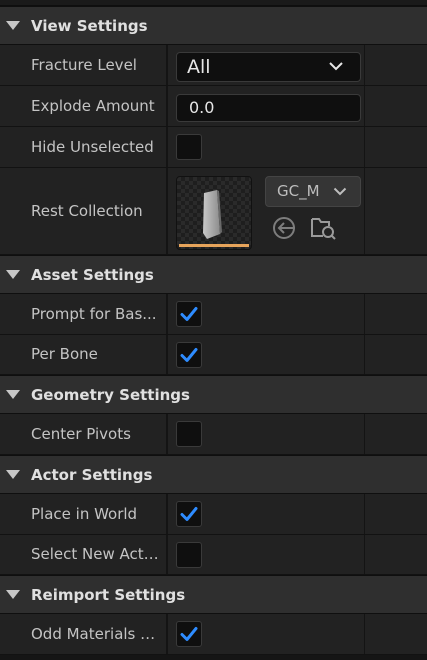  What do you see at coordinates (92, 147) in the screenshot?
I see `hide-unselected-label: Hide Unselected` at bounding box center [92, 147].